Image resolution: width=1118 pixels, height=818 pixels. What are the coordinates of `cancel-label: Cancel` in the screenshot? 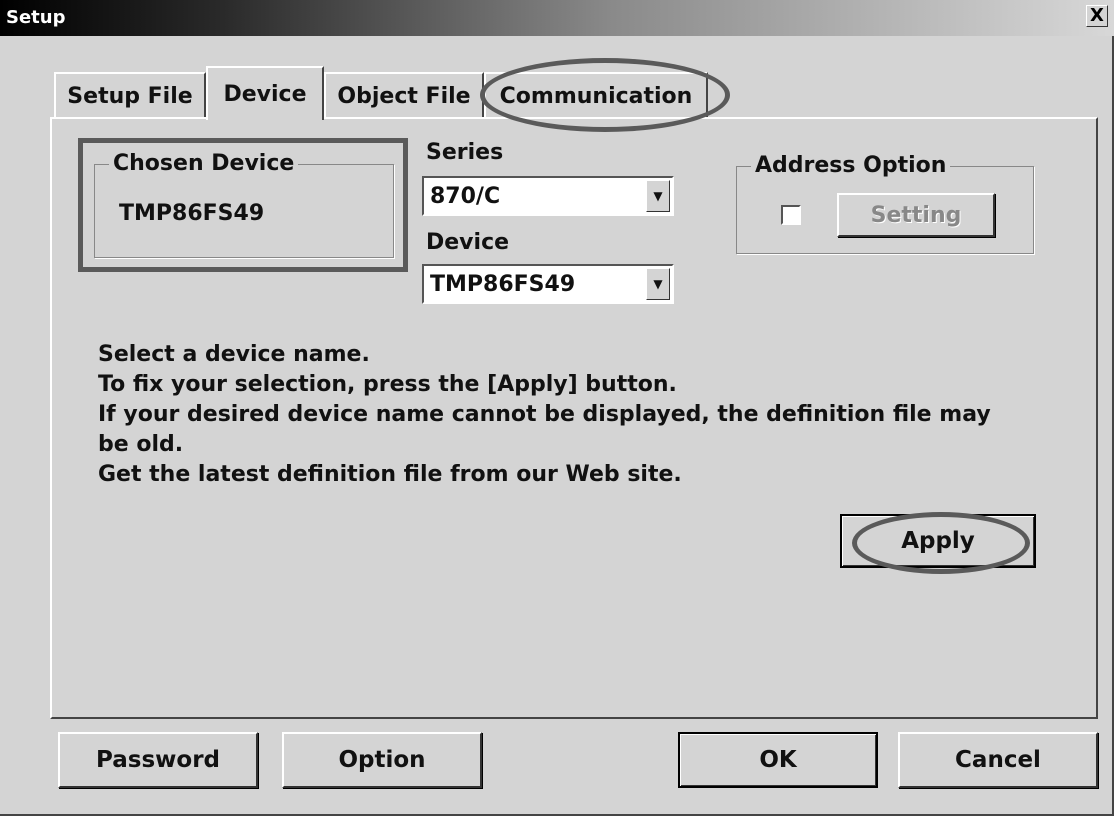 It's located at (998, 760).